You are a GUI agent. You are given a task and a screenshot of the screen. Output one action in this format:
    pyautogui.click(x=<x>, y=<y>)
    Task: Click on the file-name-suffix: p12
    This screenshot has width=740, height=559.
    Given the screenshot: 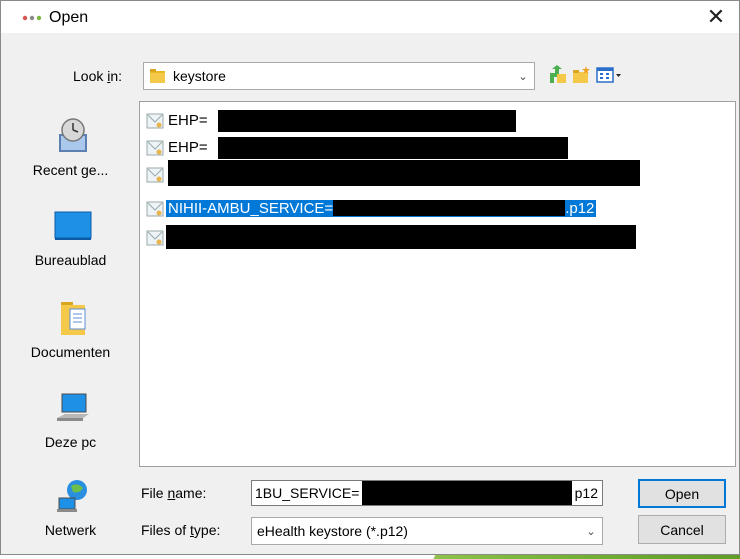 What is the action you would take?
    pyautogui.click(x=586, y=493)
    